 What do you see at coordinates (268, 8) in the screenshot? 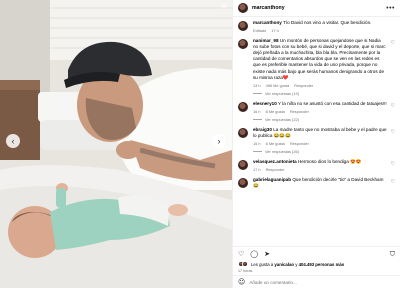
I see `post-author-username: marcanthony` at bounding box center [268, 8].